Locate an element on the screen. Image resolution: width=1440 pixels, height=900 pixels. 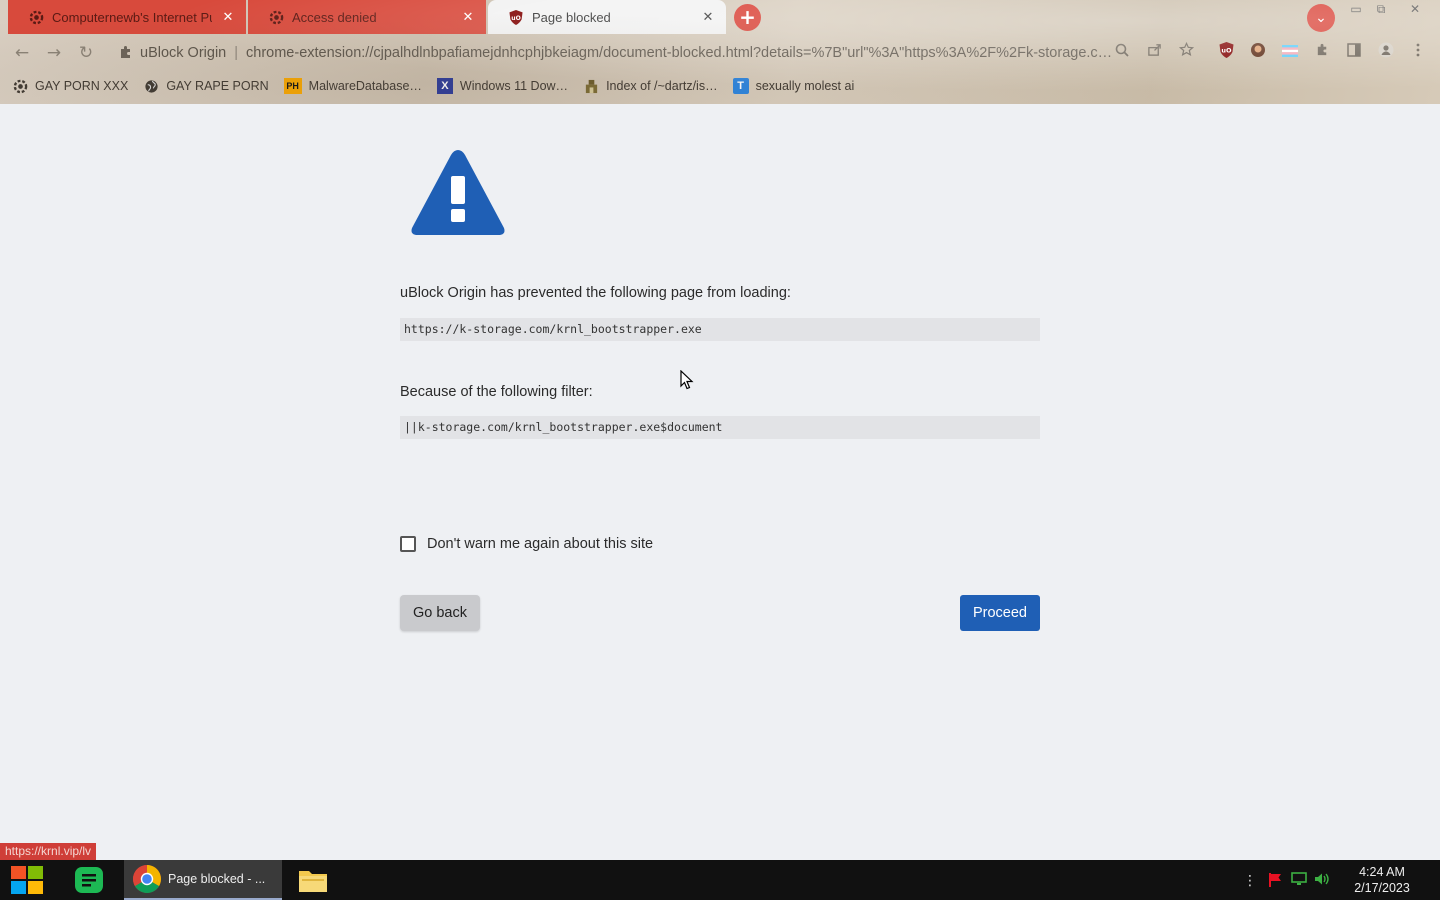
new-tab-button: + is located at coordinates (747, 17).